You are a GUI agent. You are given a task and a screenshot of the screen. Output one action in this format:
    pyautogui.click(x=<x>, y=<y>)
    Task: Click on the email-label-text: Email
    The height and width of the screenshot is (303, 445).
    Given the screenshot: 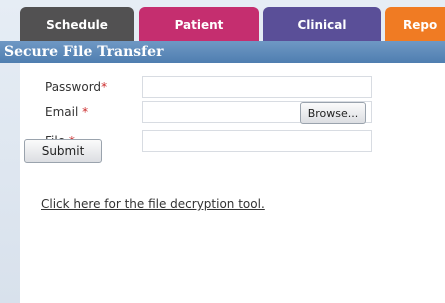 What is the action you would take?
    pyautogui.click(x=64, y=112)
    